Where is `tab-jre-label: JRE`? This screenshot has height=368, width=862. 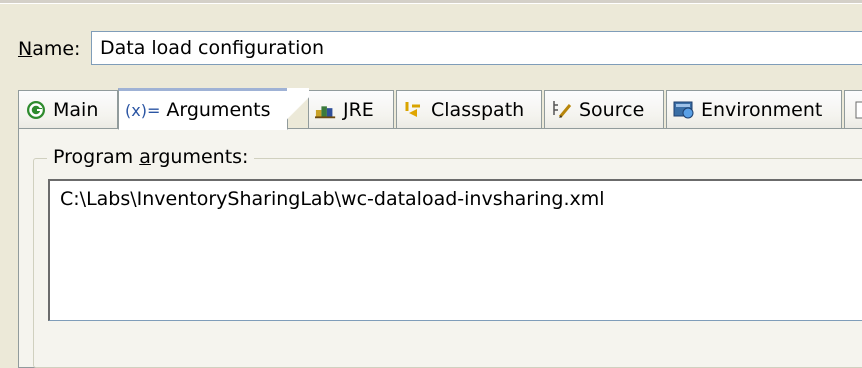
tab-jre-label: JRE is located at coordinates (358, 109).